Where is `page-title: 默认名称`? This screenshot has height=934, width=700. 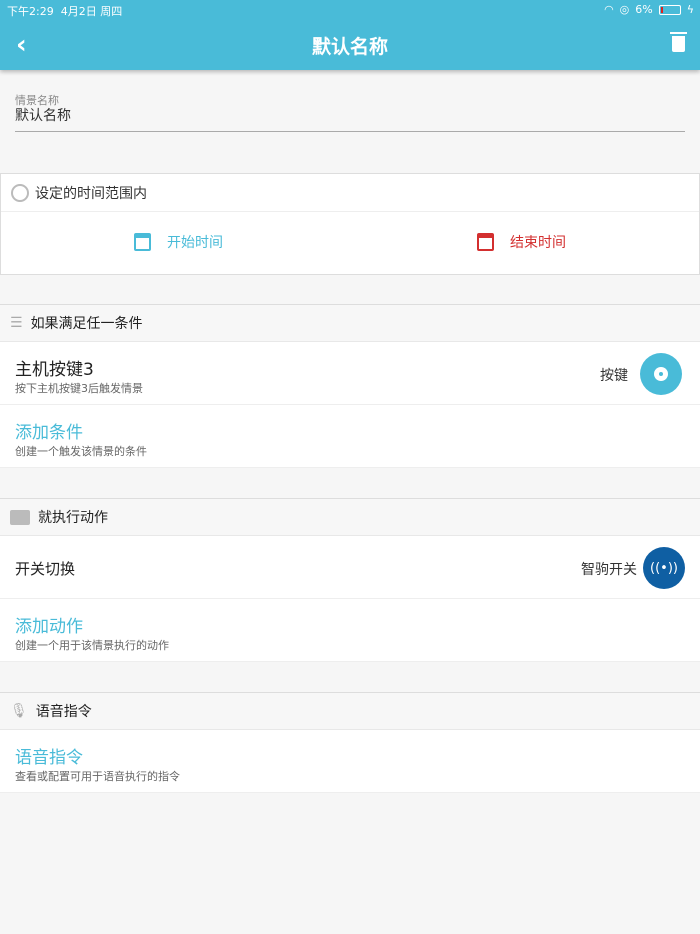 page-title: 默认名称 is located at coordinates (349, 47).